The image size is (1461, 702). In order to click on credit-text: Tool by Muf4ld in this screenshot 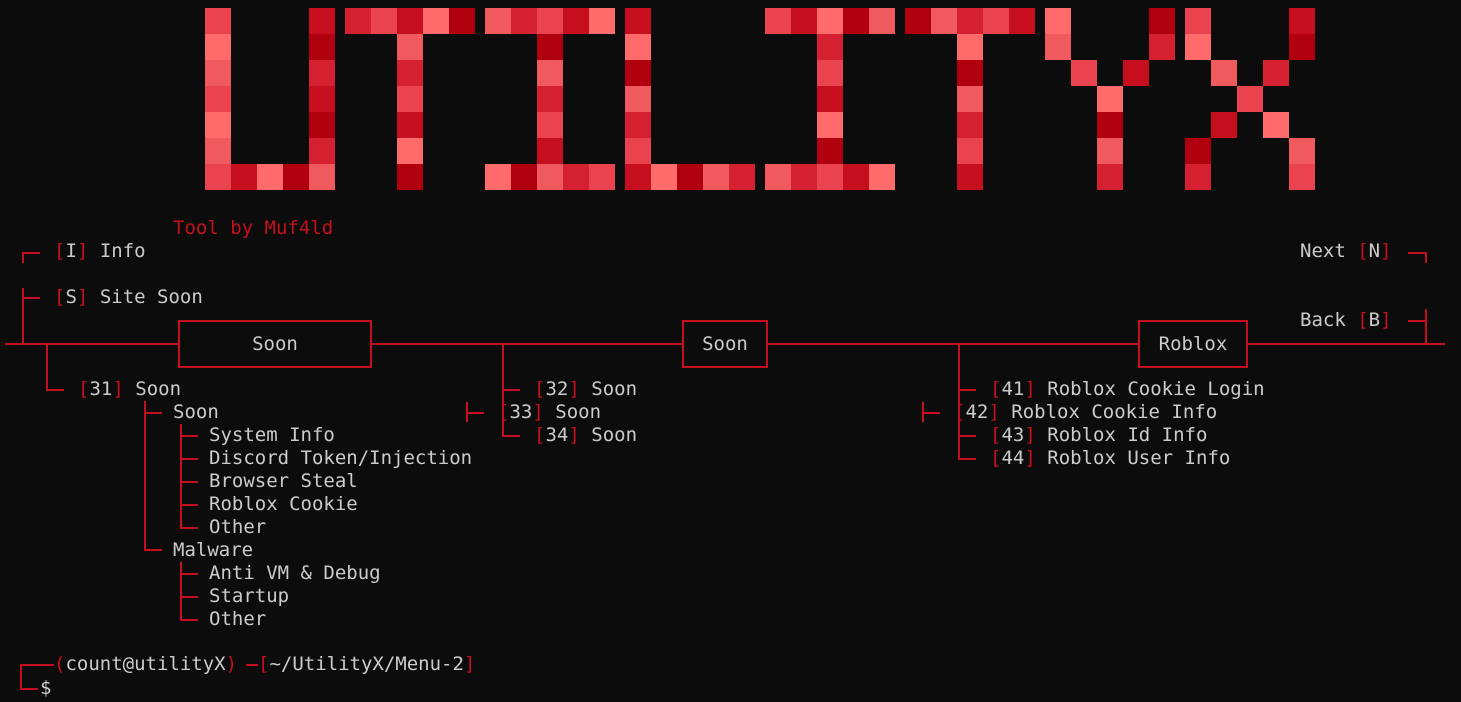, I will do `click(253, 228)`.